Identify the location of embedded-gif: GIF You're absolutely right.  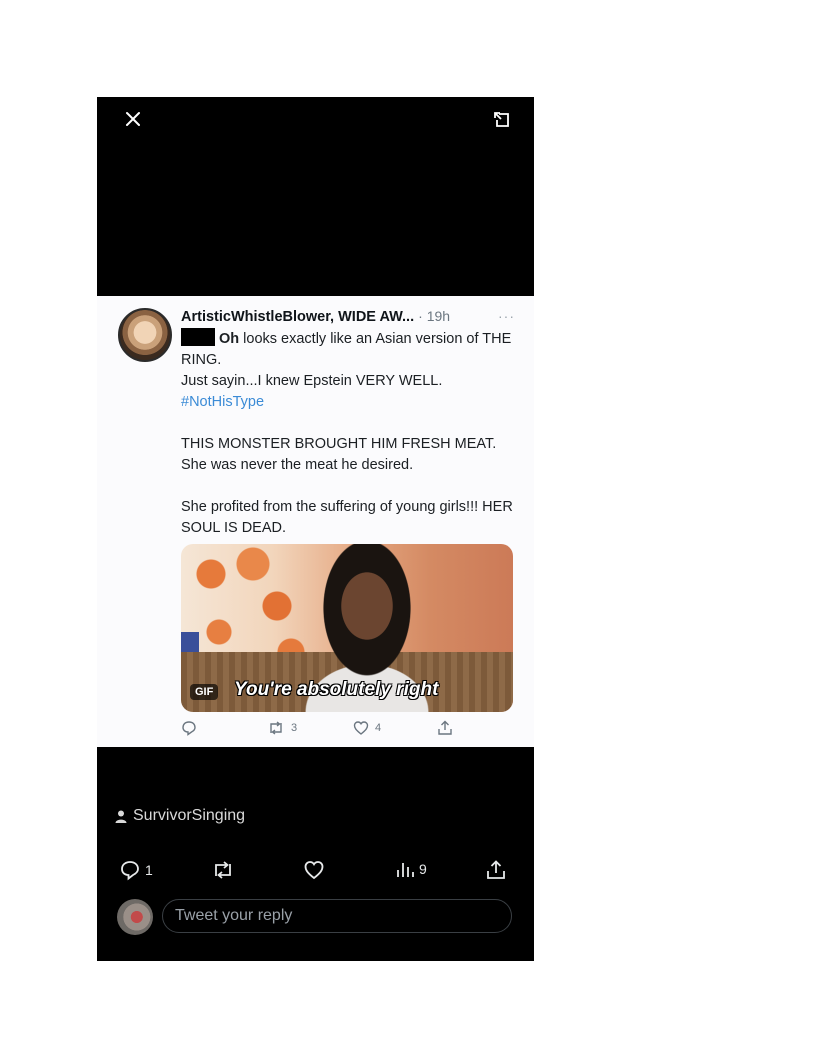
(347, 628).